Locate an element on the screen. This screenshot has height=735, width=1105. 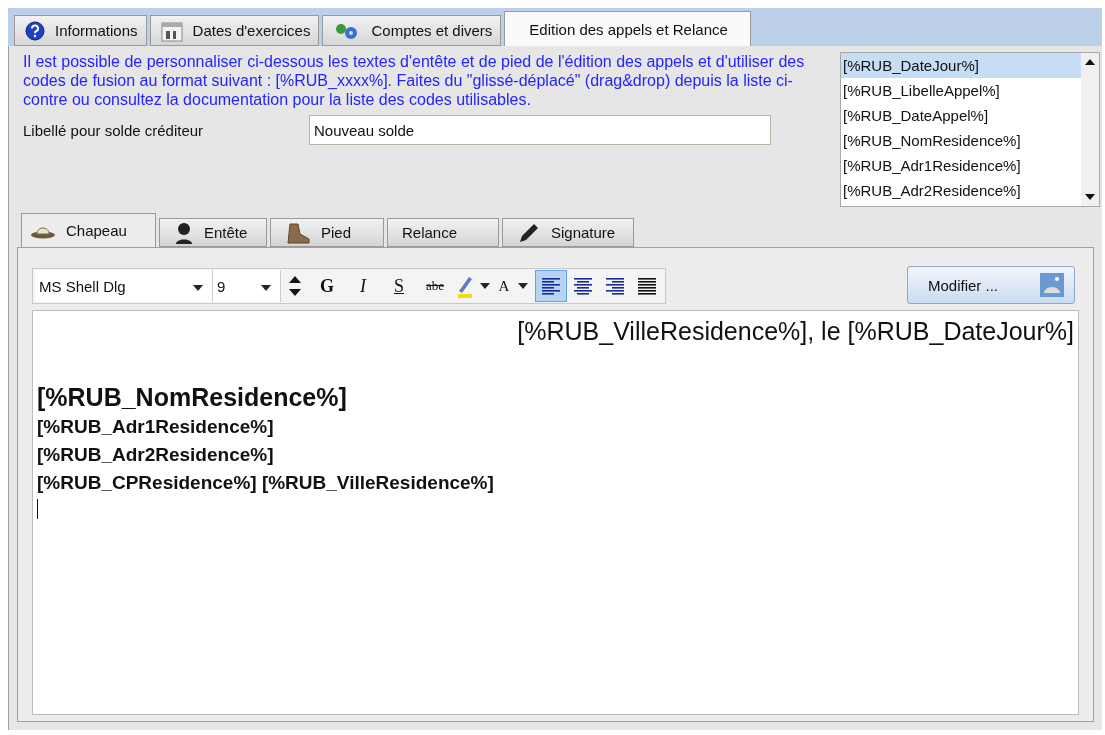
format-button: S is located at coordinates (399, 286).